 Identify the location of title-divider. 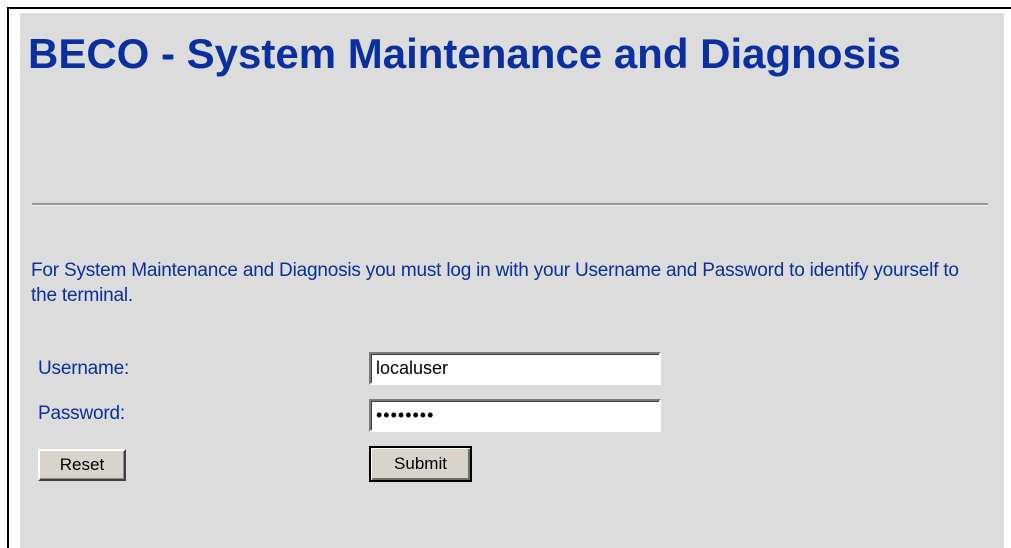
(510, 204).